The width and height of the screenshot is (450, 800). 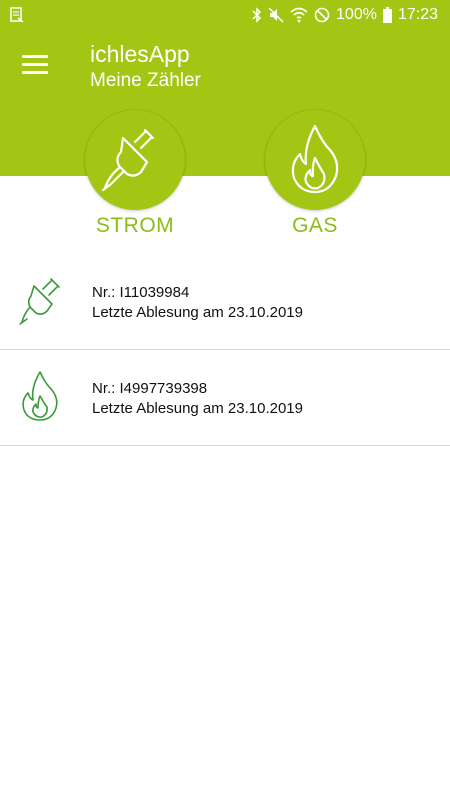 I want to click on status-bar: 100% 17:23, so click(x=225, y=16).